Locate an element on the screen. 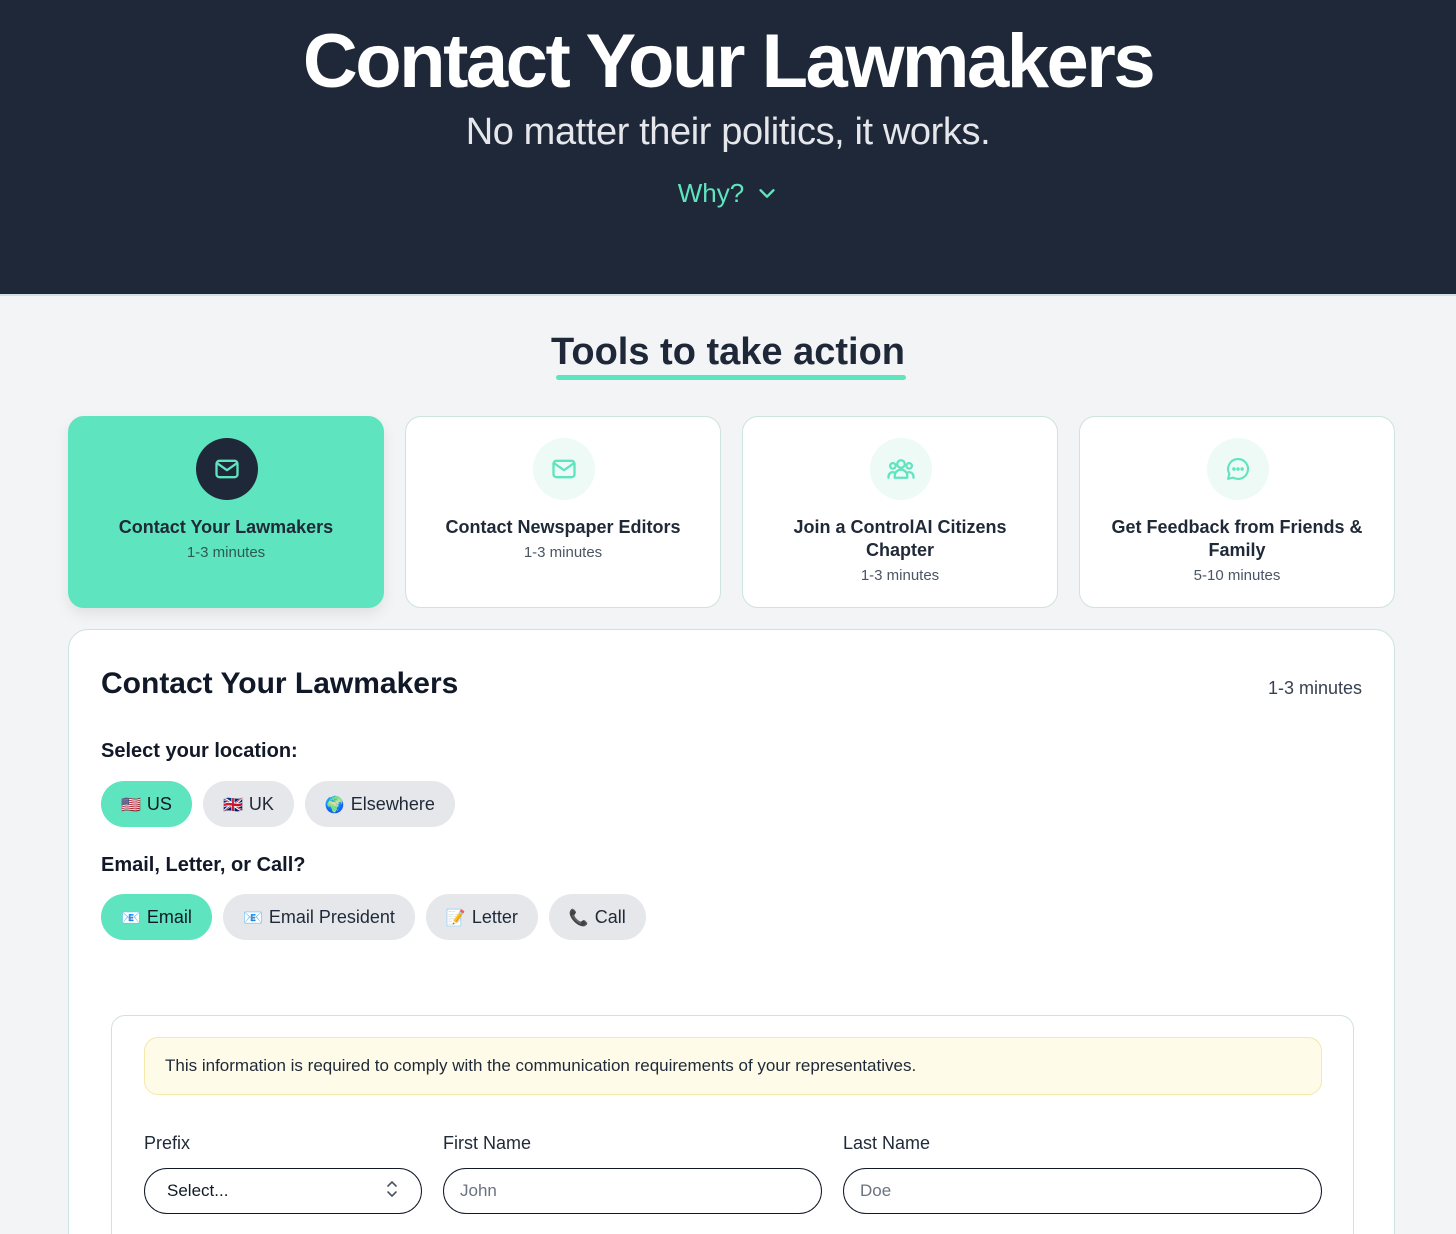  location-label-uk: UK is located at coordinates (261, 803).